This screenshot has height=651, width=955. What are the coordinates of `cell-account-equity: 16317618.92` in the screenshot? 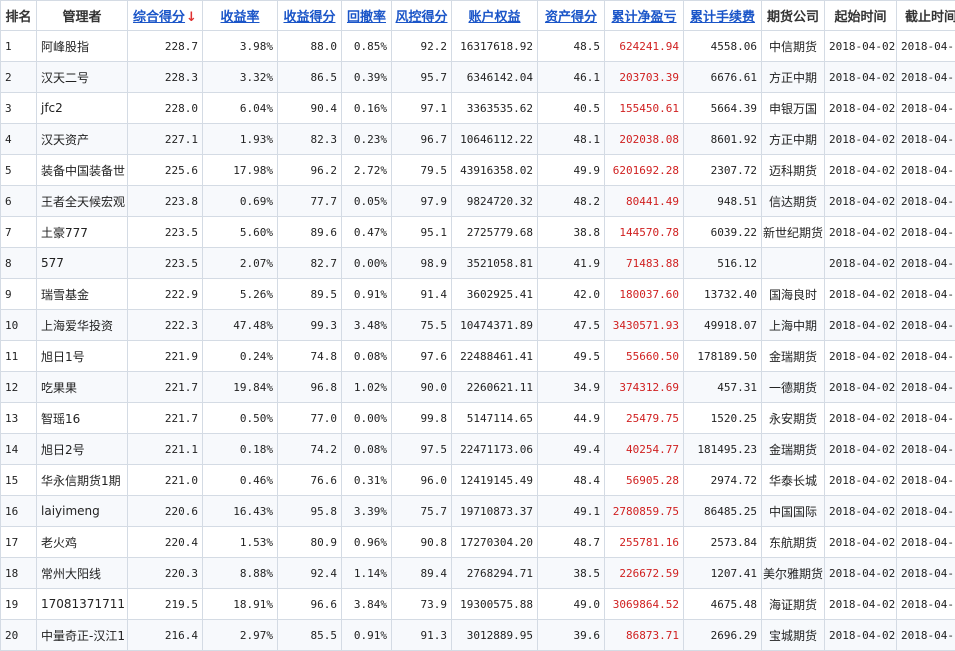 It's located at (495, 46).